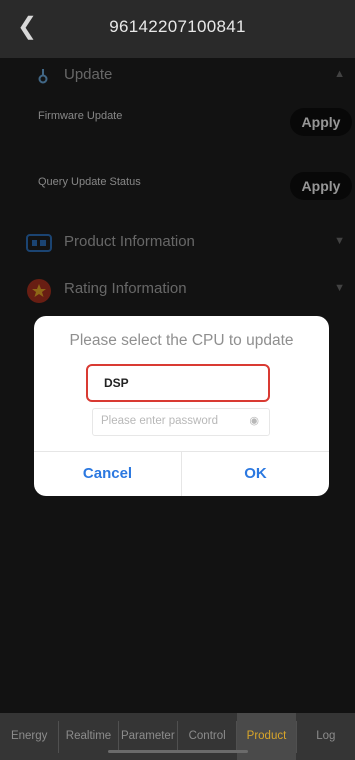 The image size is (355, 760). Describe the element at coordinates (178, 751) in the screenshot. I see `home-indicator` at that location.